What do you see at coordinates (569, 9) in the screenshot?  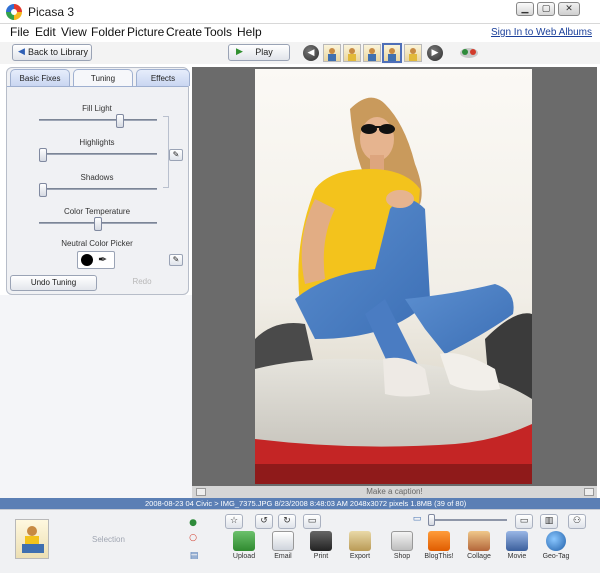 I see `close-button: ✕` at bounding box center [569, 9].